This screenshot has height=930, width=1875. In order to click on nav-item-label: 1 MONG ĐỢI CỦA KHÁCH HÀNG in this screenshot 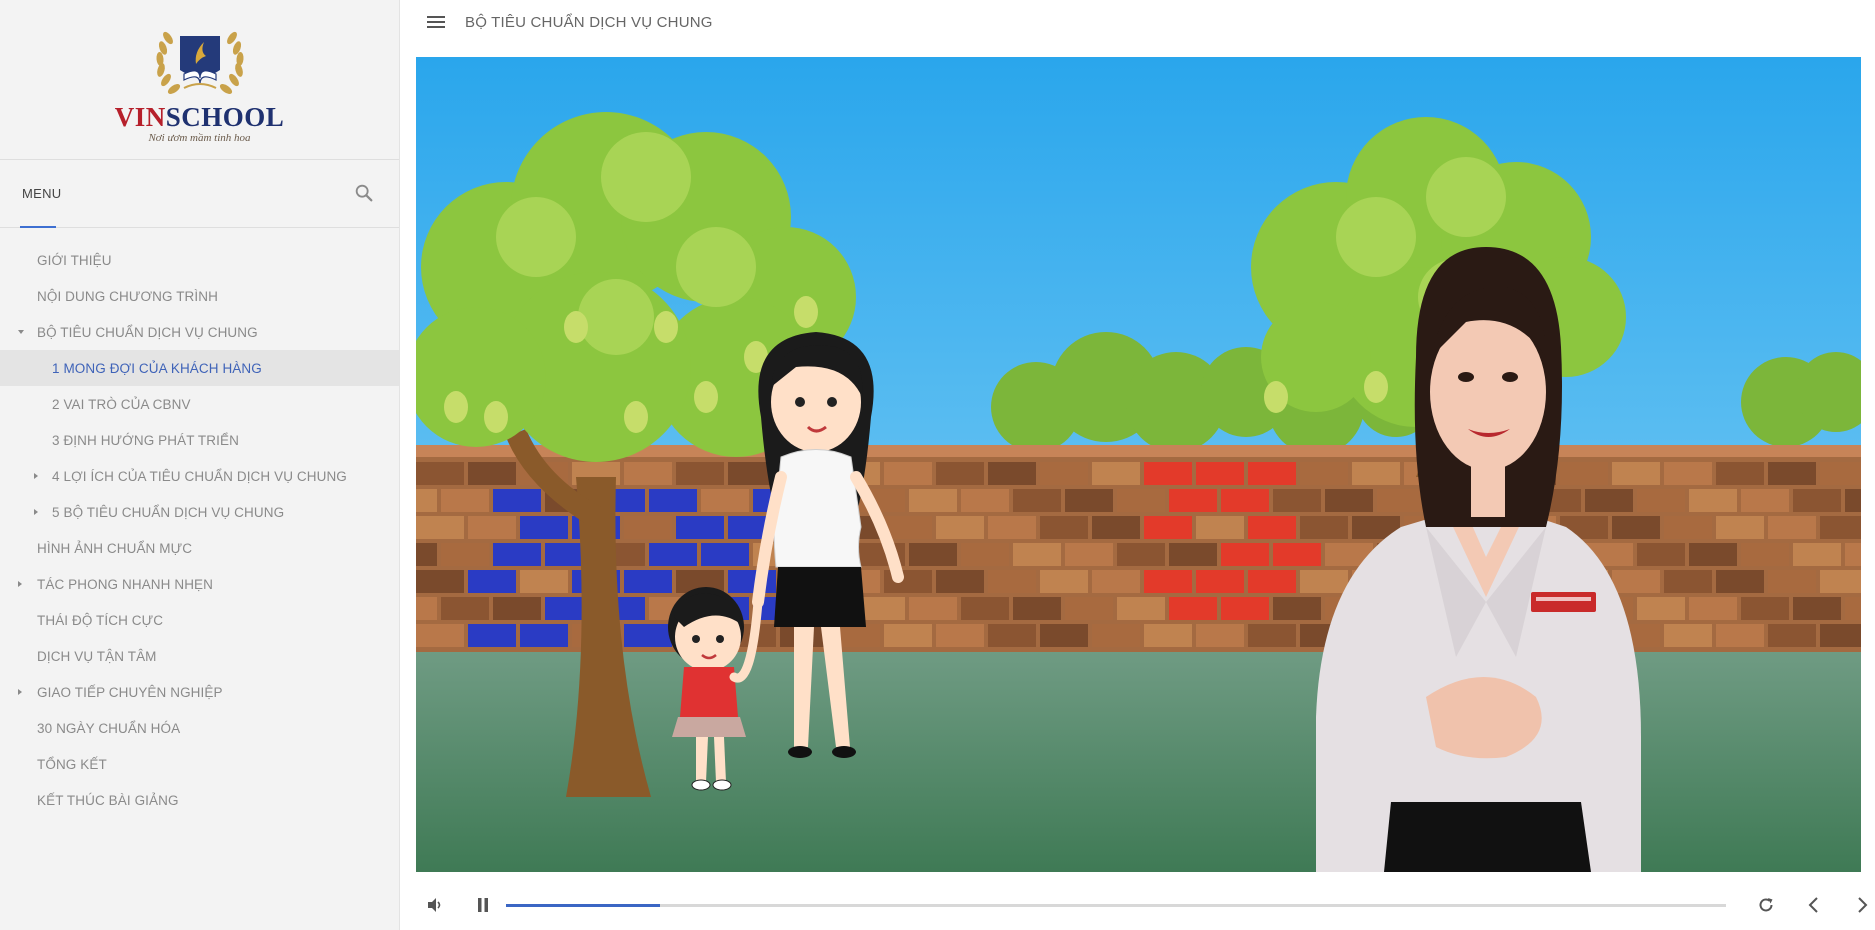, I will do `click(157, 368)`.